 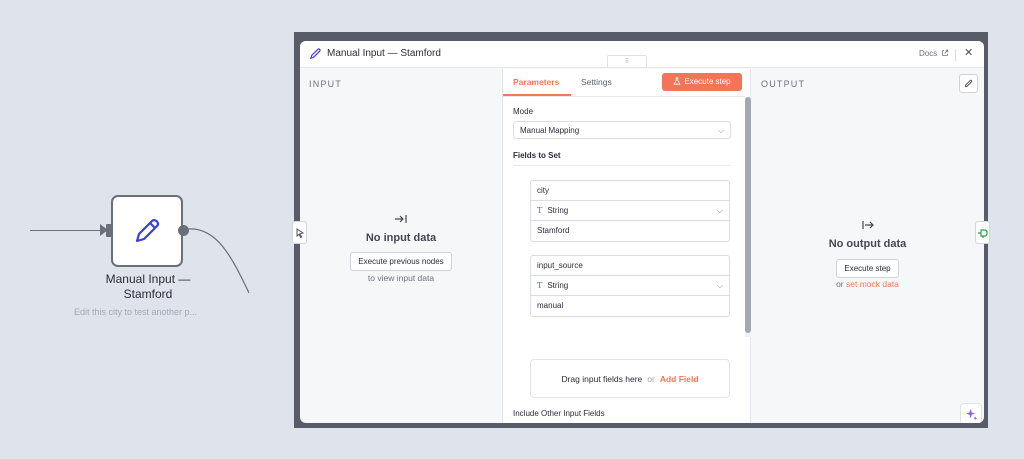 What do you see at coordinates (622, 130) in the screenshot?
I see `mode-select: Manual Mapping ⌵` at bounding box center [622, 130].